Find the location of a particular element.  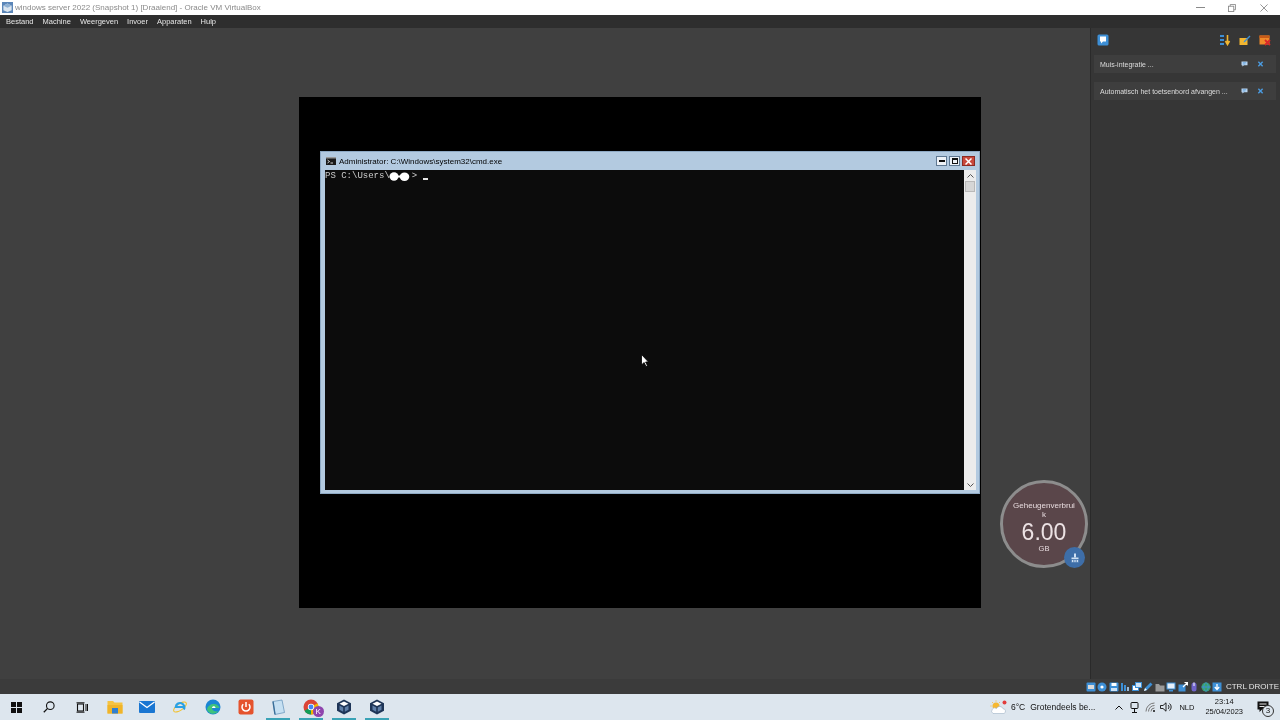

brush-icon is located at coordinates (1074, 557).